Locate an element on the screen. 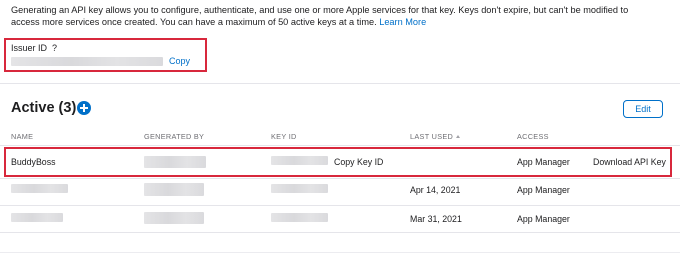 The image size is (680, 261). help-icon: ? is located at coordinates (54, 48).